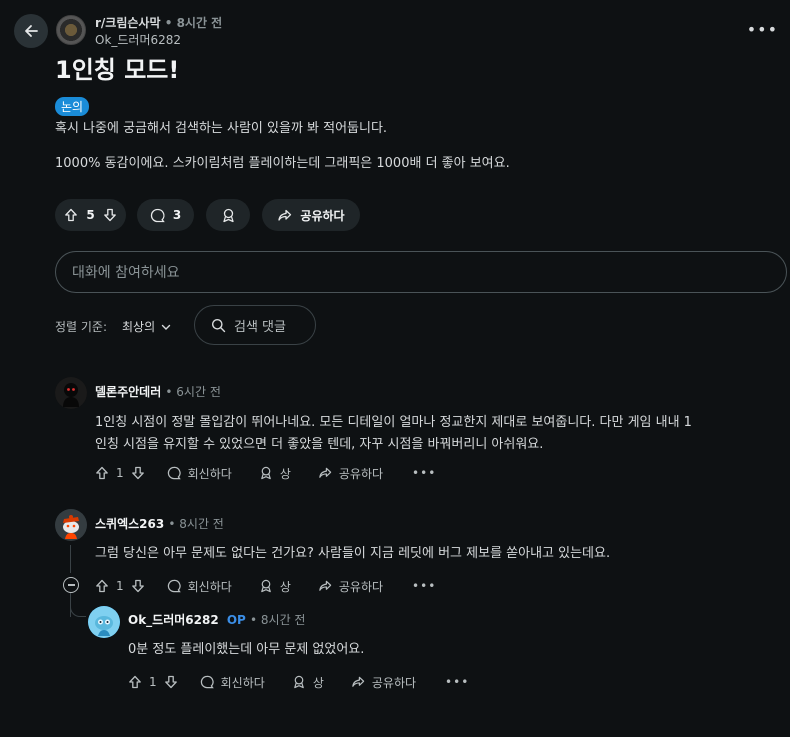  What do you see at coordinates (128, 392) in the screenshot?
I see `comment-author: 델론주안데러` at bounding box center [128, 392].